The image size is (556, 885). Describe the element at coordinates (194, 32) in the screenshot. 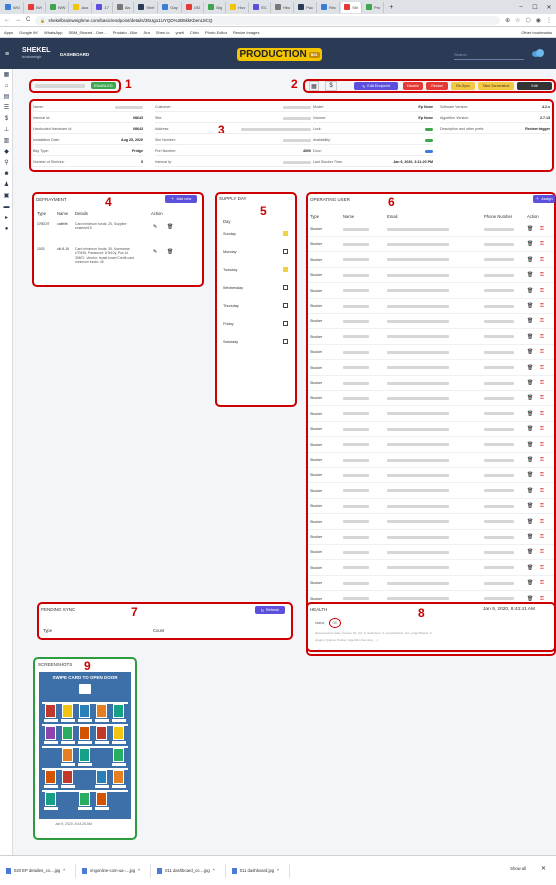

I see `bookmark-item: Citrix` at that location.